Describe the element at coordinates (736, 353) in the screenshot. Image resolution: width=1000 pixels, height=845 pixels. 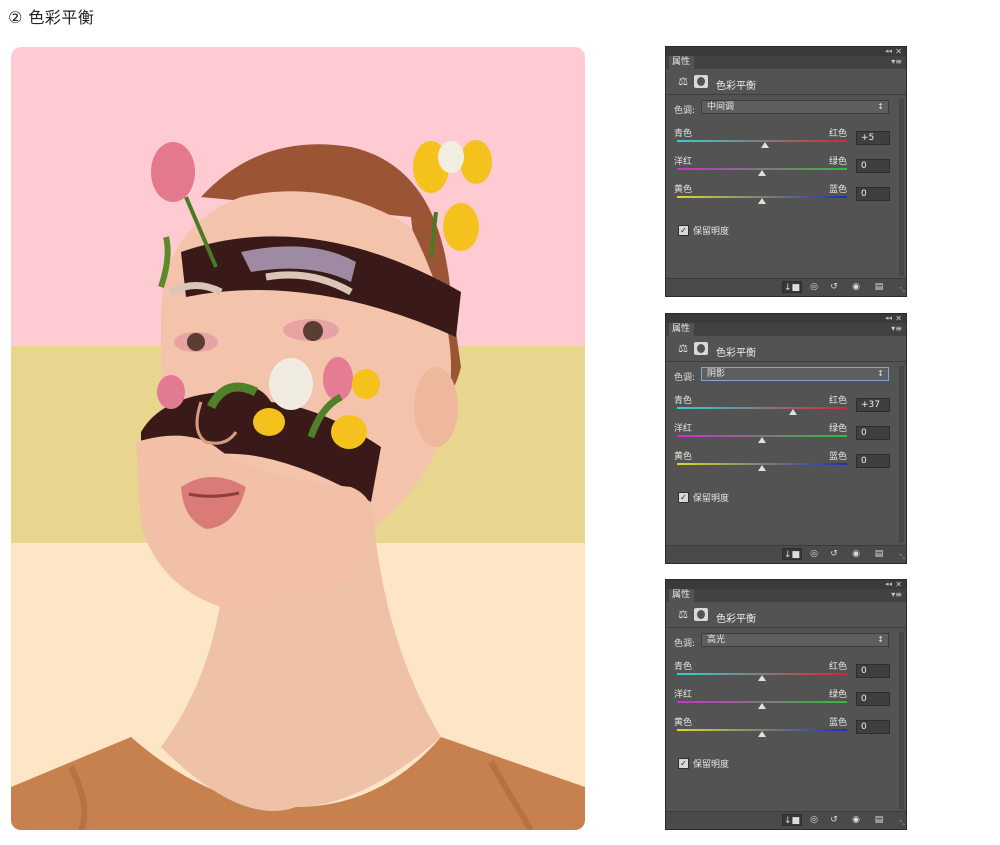
I see `panel-title: 色彩平衡` at that location.